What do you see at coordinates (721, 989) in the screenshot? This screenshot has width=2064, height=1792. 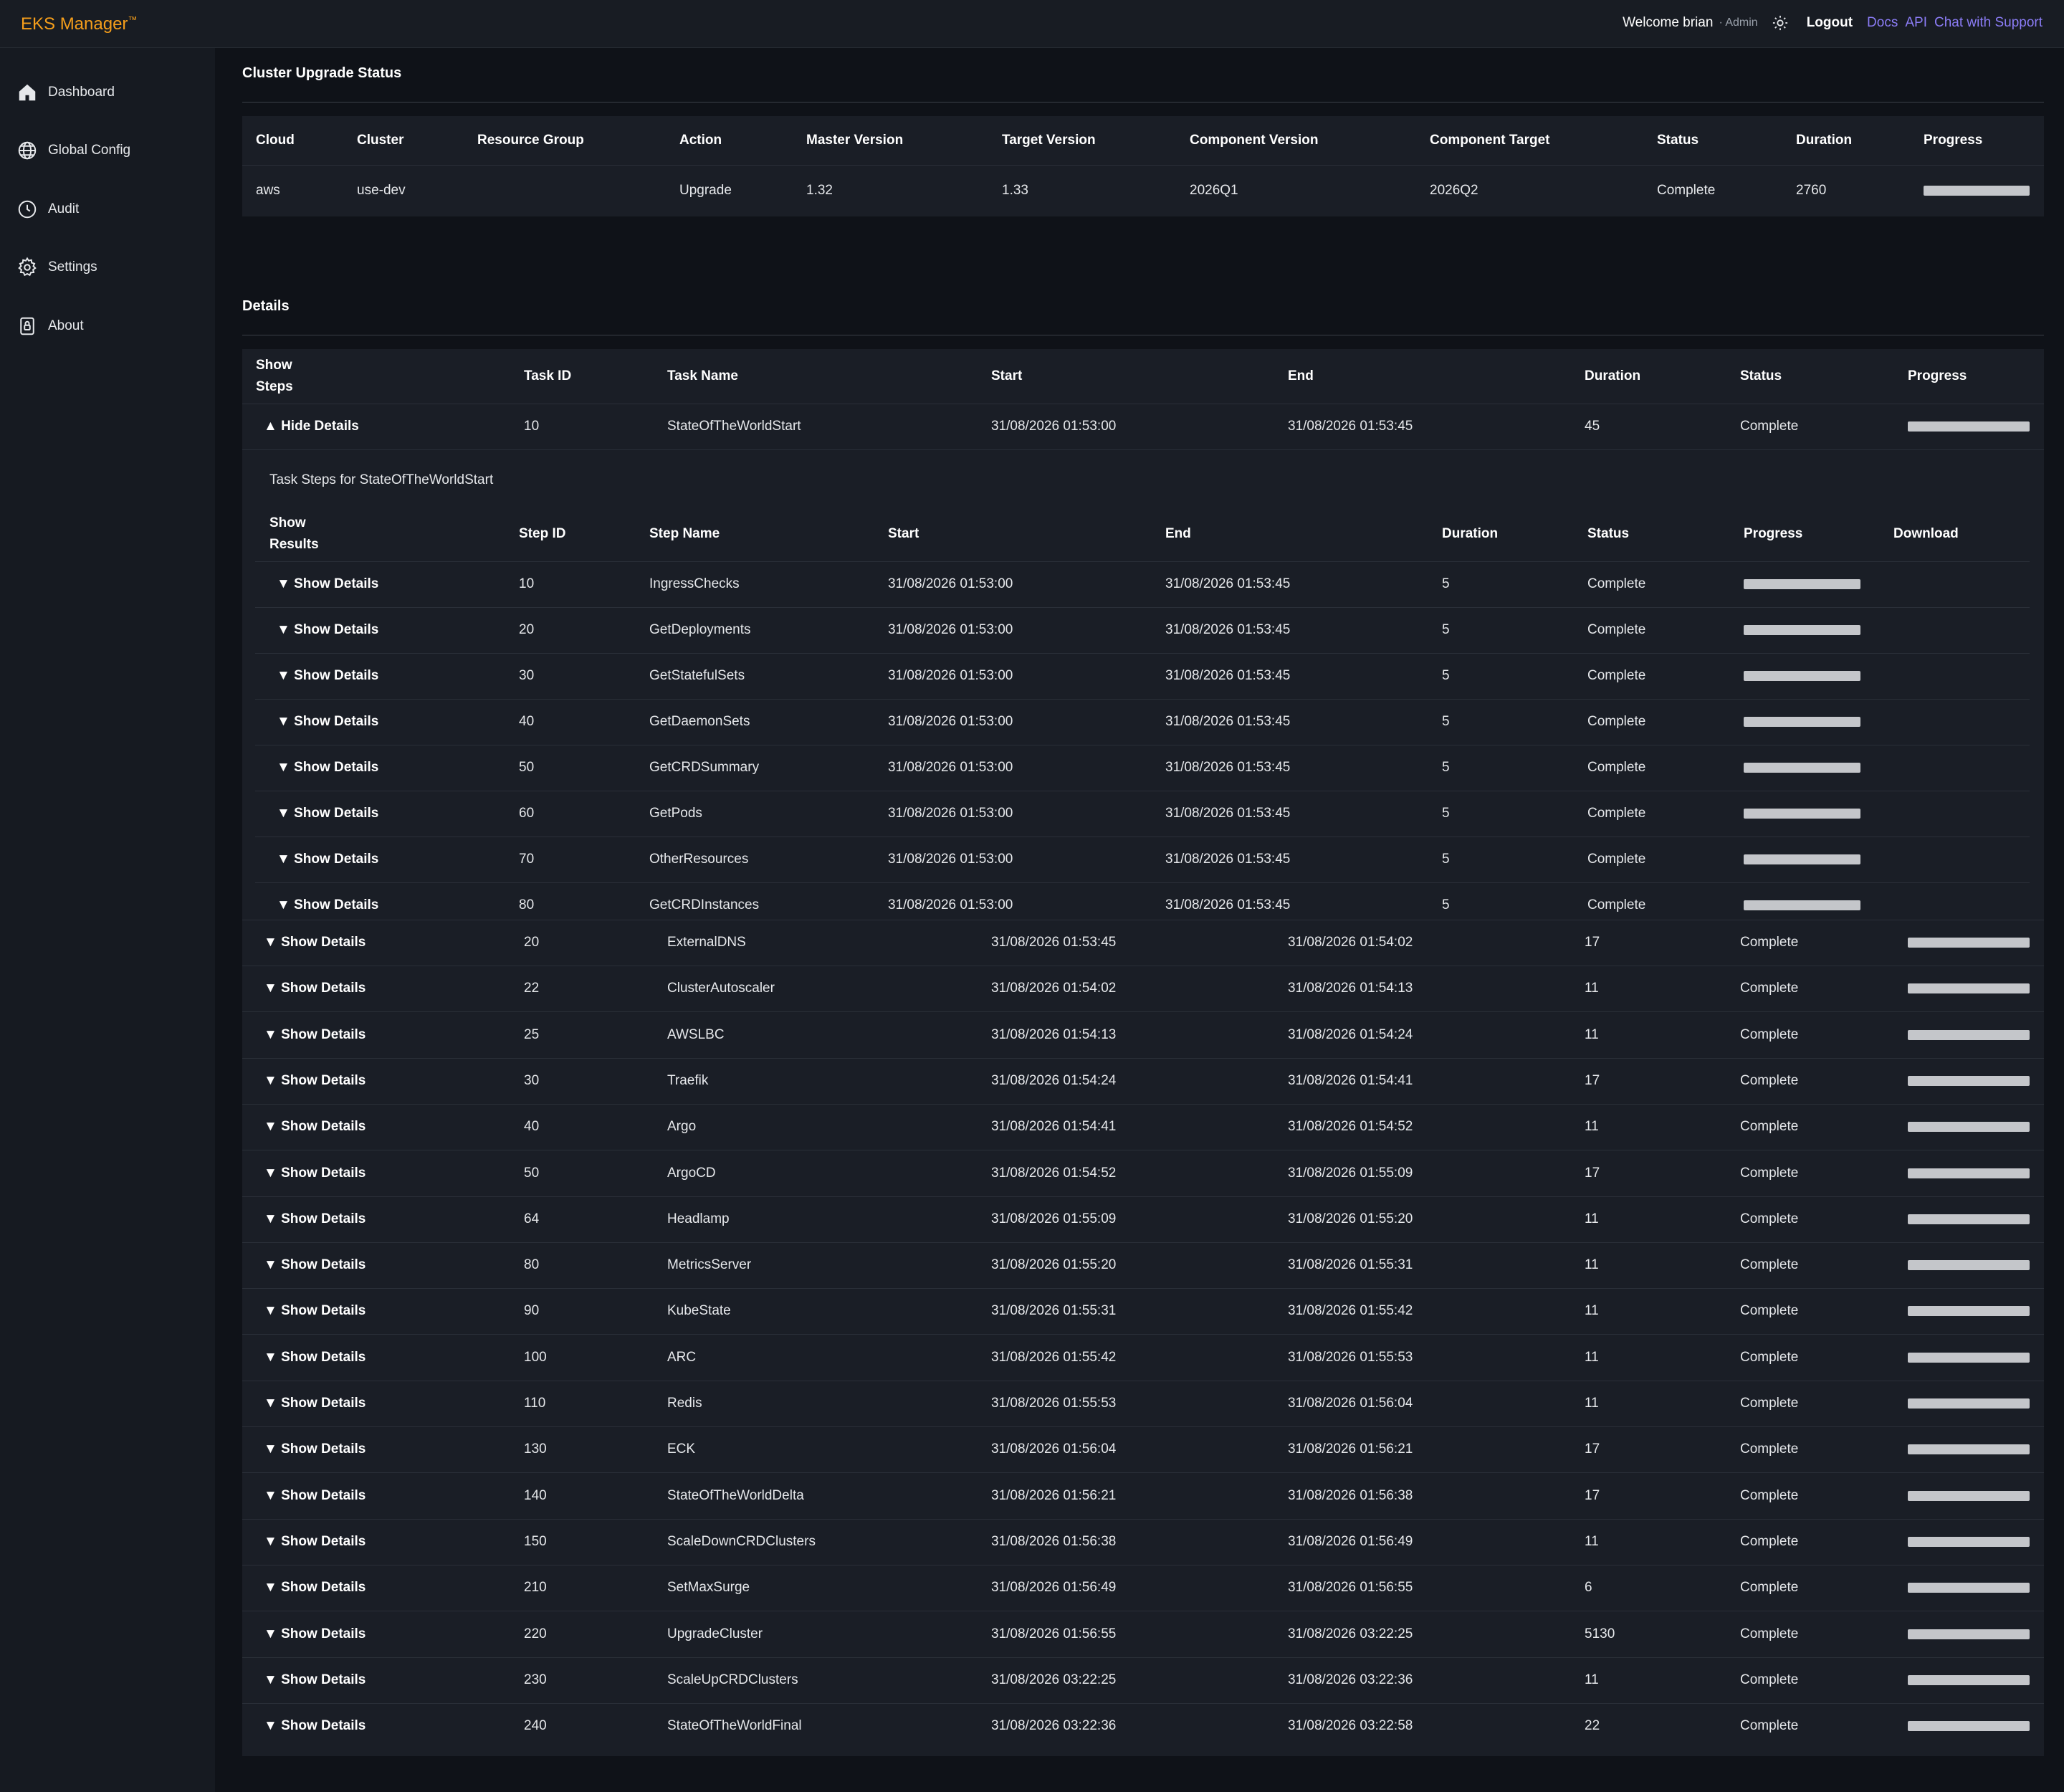 I see `cell-task-name: ClusterAutoscaler` at bounding box center [721, 989].